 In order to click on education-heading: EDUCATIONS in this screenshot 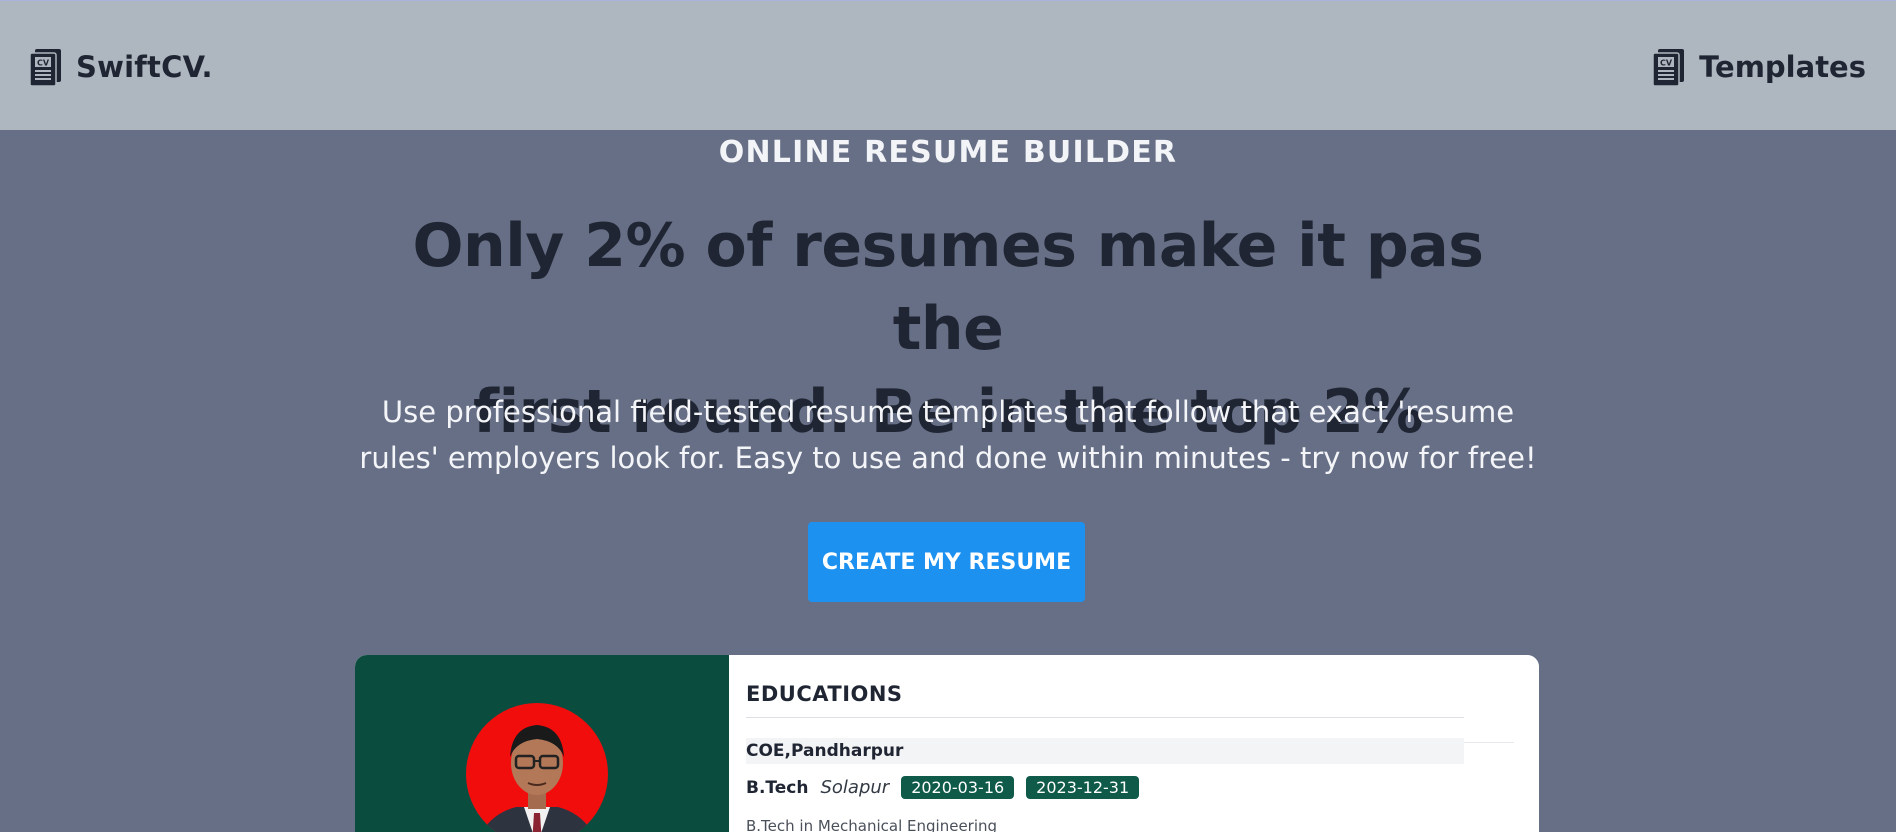, I will do `click(824, 694)`.